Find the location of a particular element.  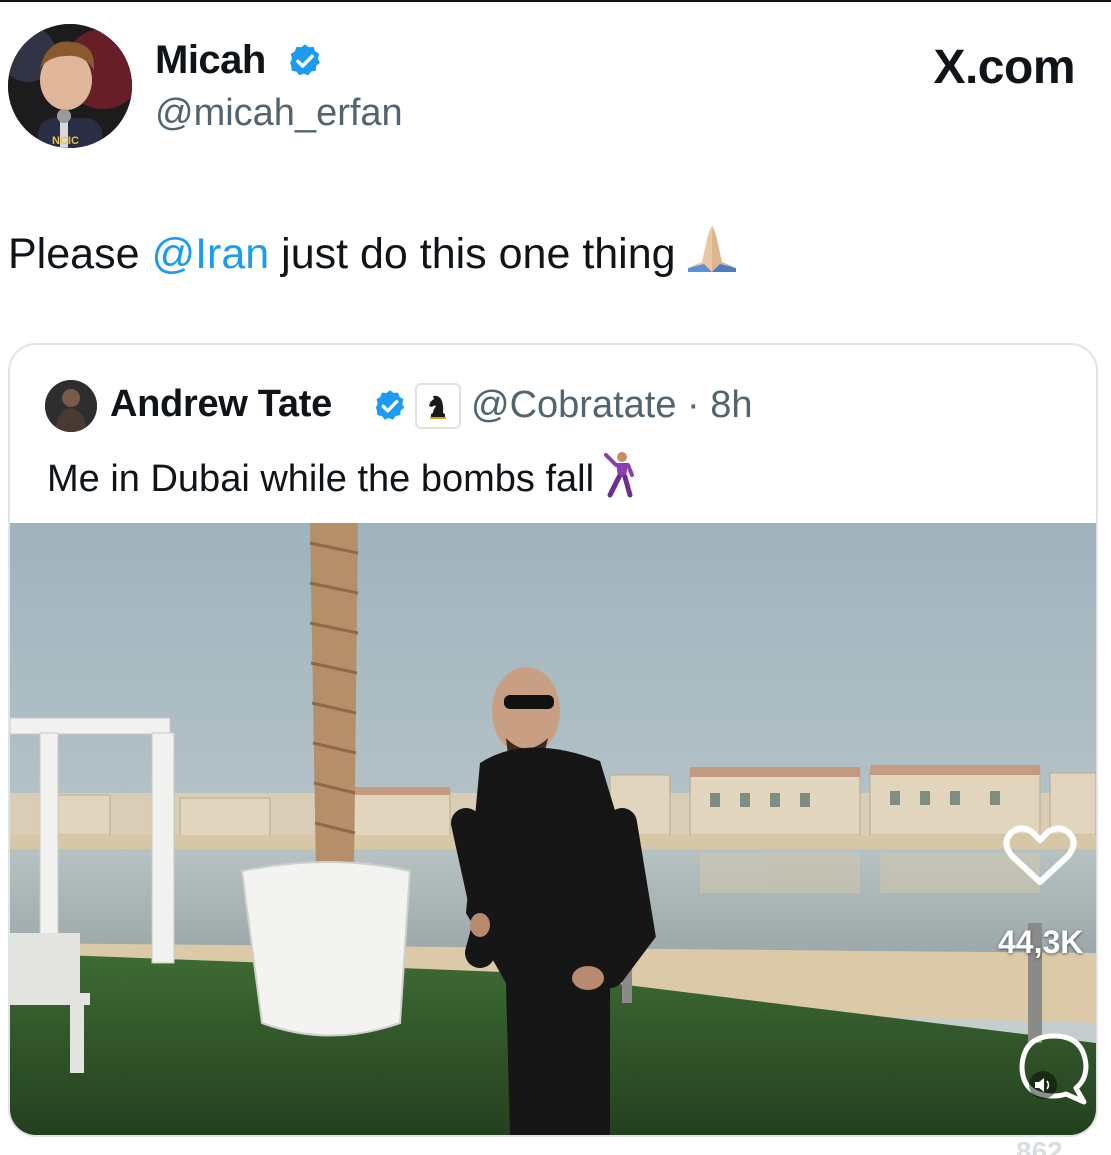

site-label: X.com is located at coordinates (1004, 67).